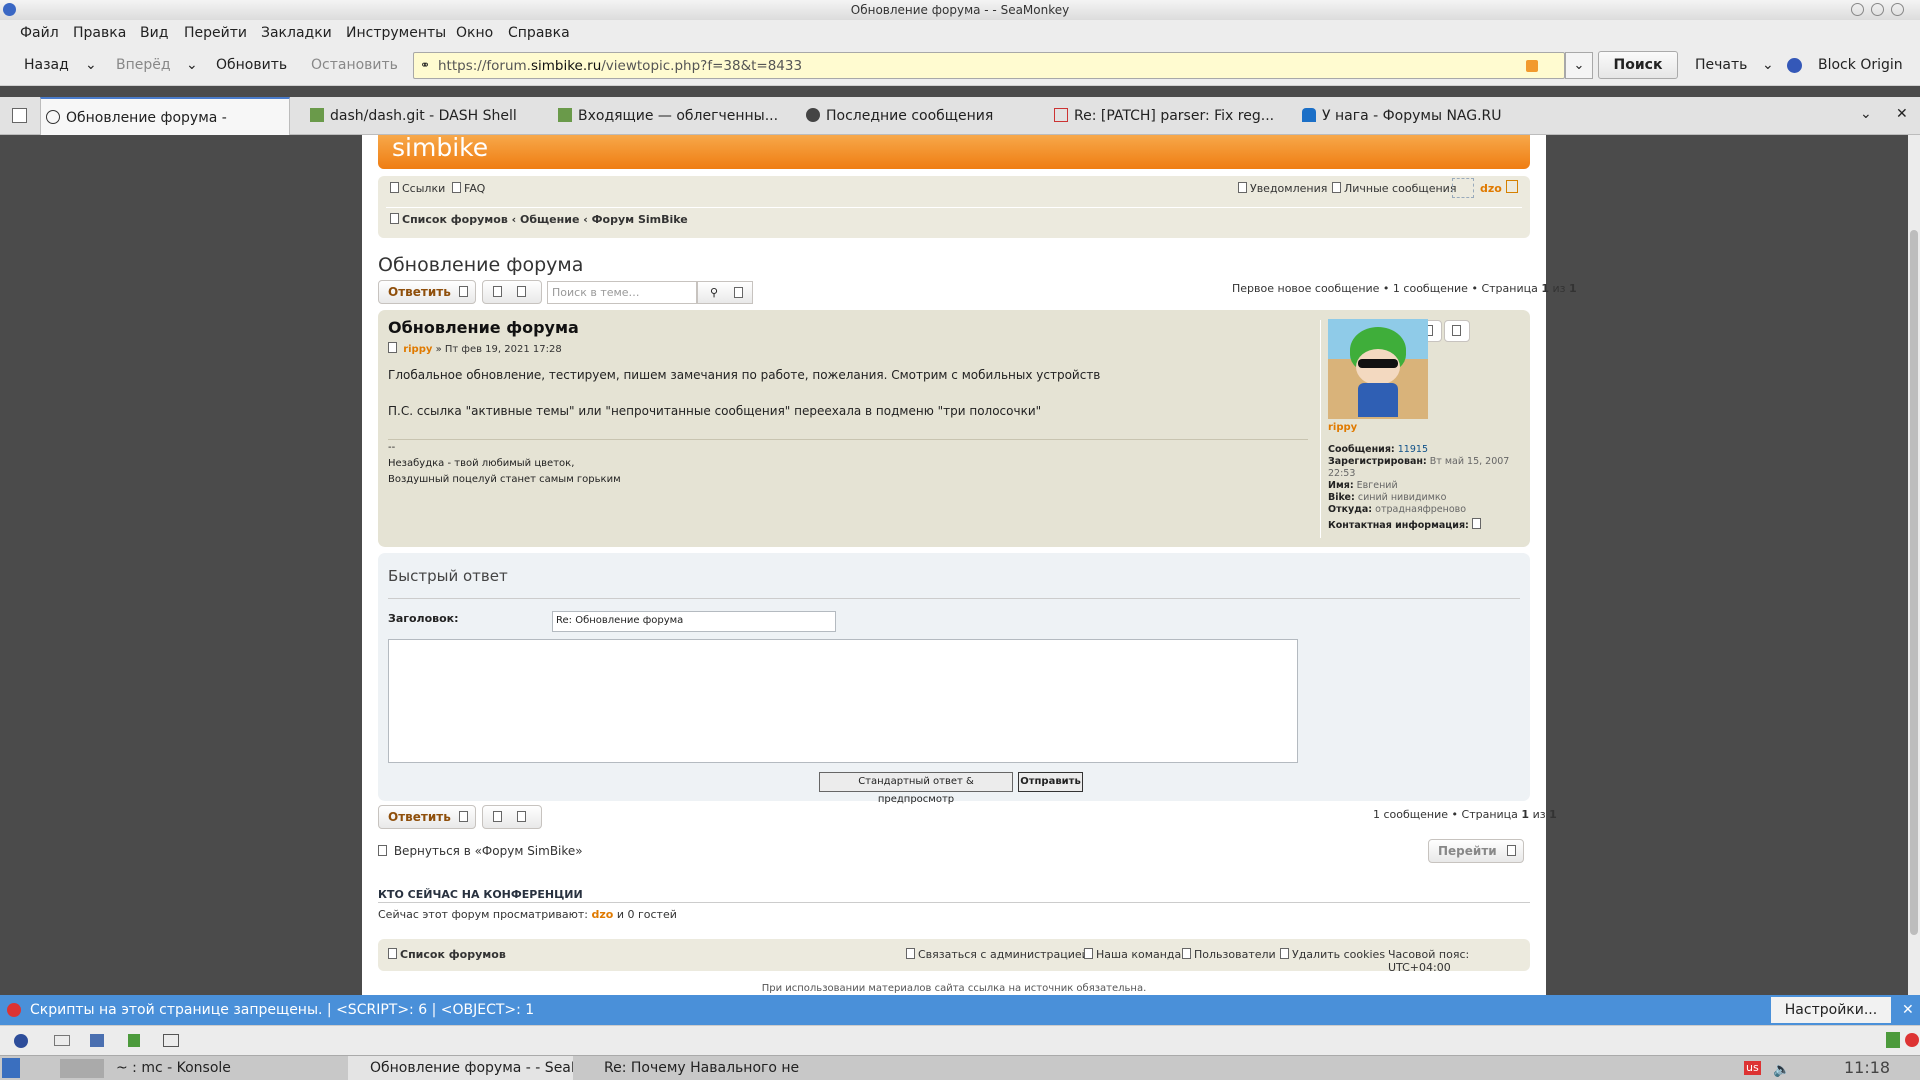 The width and height of the screenshot is (1920, 1080). I want to click on gear-icon, so click(738, 292).